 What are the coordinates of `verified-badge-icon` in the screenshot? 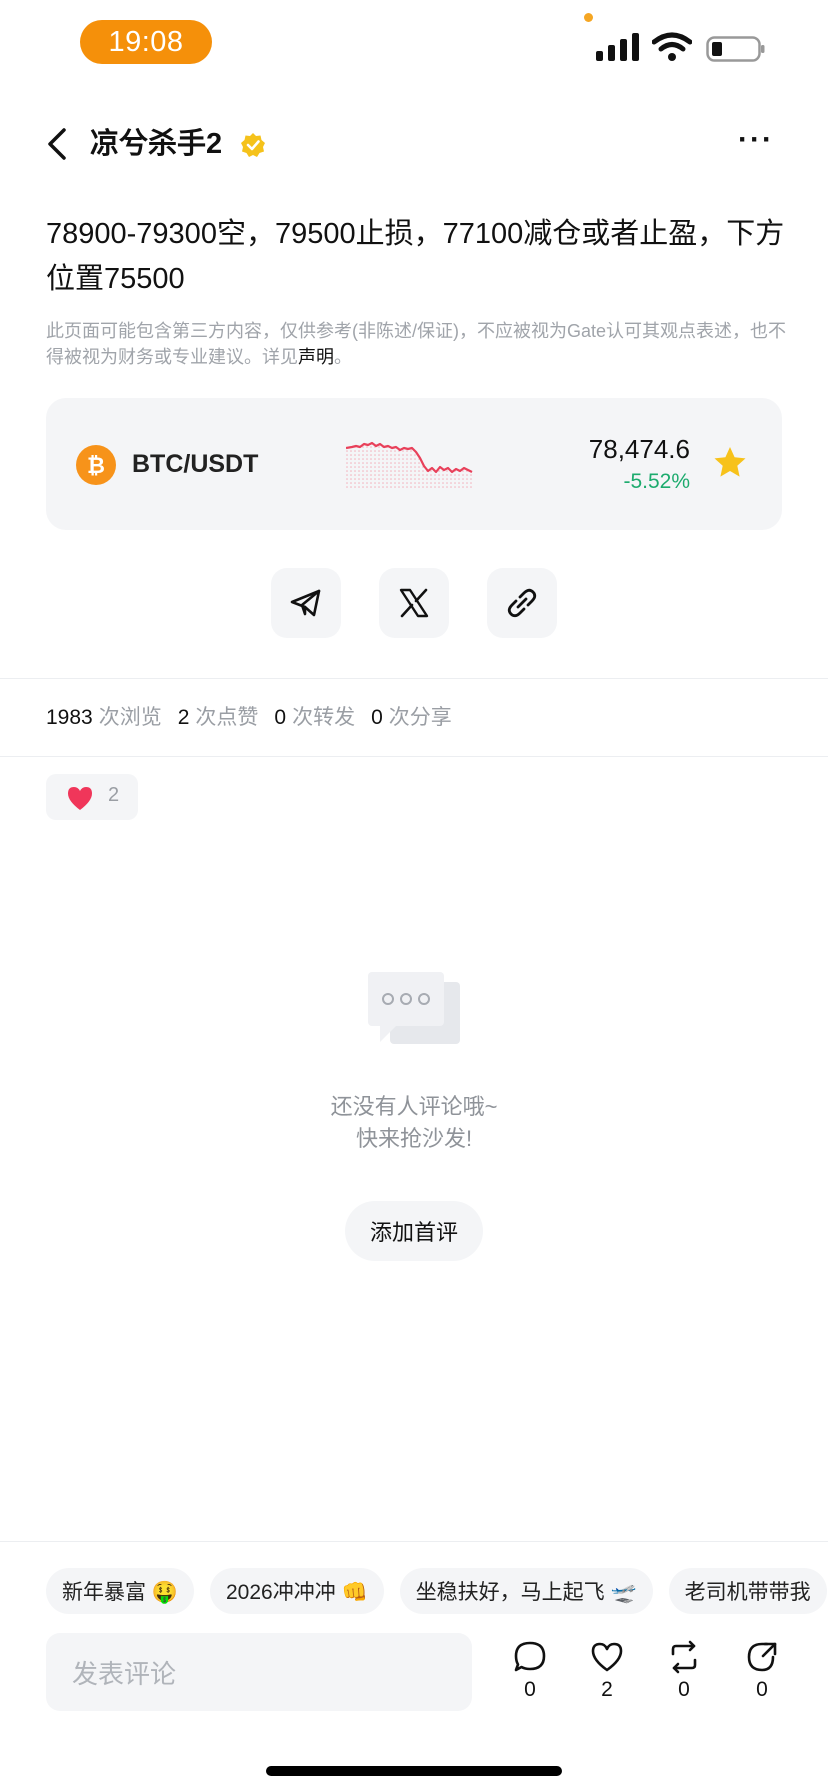 It's located at (253, 145).